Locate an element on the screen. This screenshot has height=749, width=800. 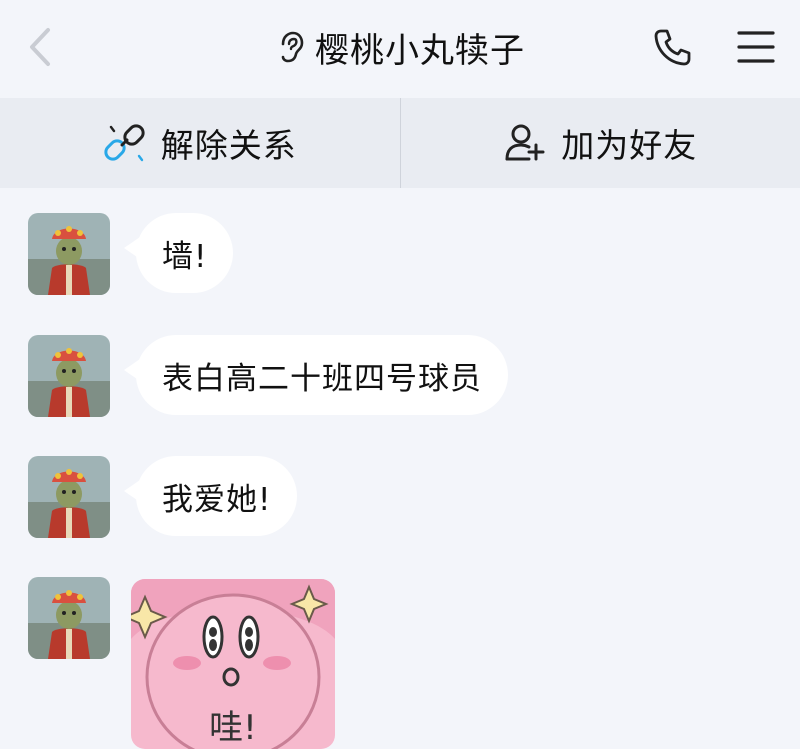
message-row: 墙! is located at coordinates (408, 254).